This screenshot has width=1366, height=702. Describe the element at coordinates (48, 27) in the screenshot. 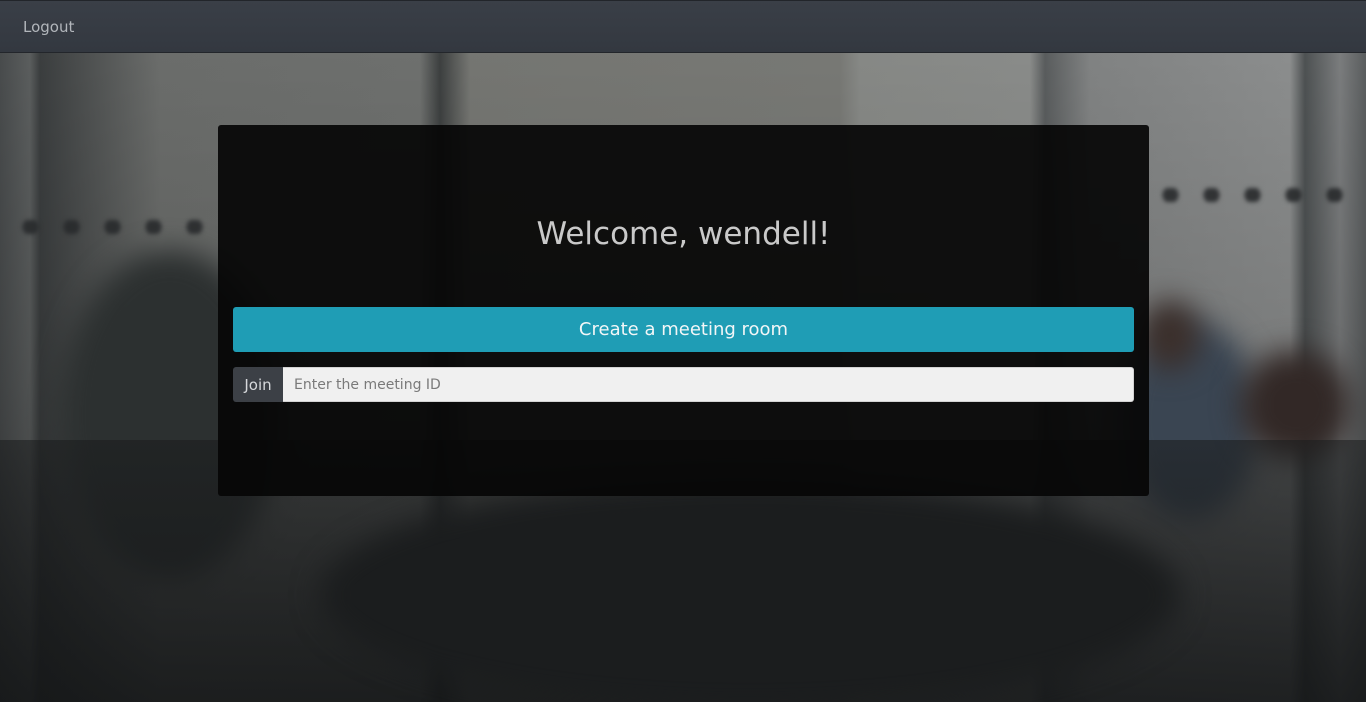

I see `logout-link: Logout` at that location.